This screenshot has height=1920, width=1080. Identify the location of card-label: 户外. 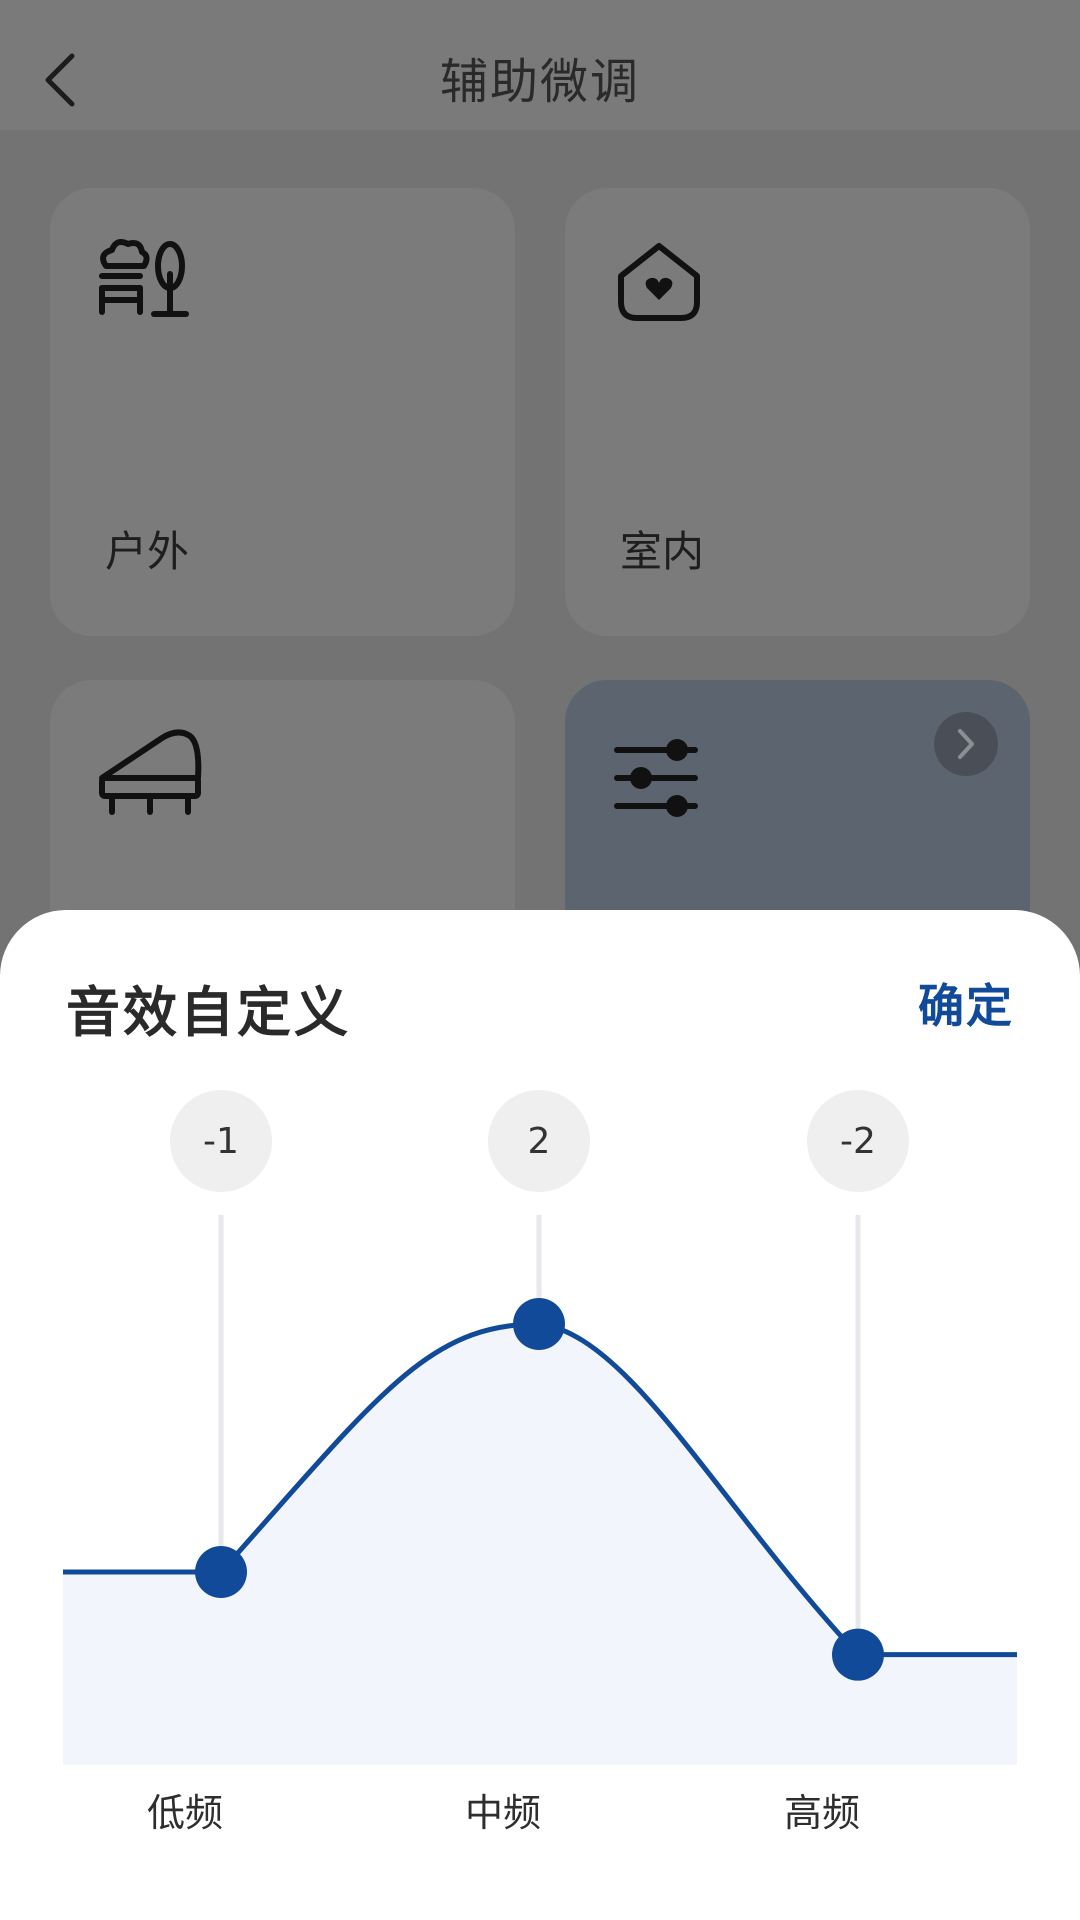
(147, 551).